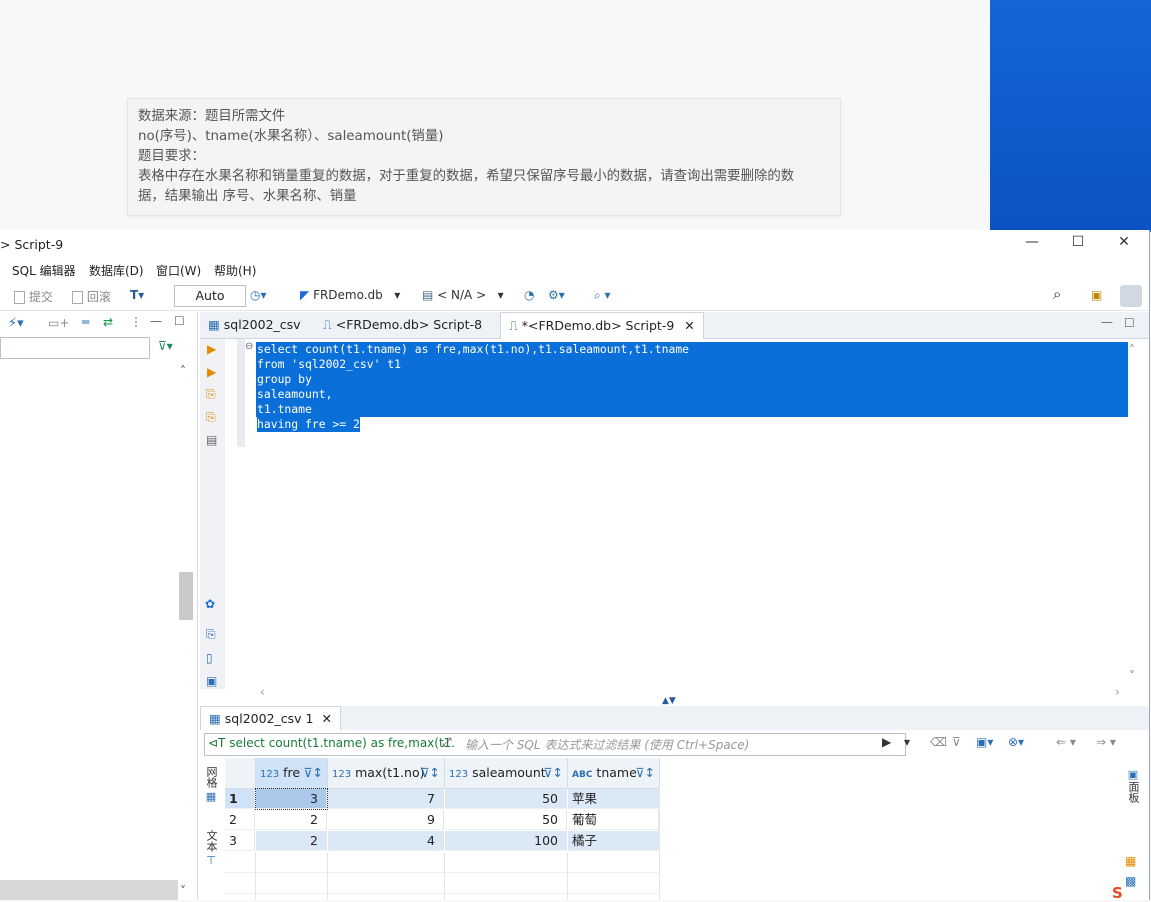 The height and width of the screenshot is (902, 1151). I want to click on link-results-icon: ⊗▾, so click(1016, 742).